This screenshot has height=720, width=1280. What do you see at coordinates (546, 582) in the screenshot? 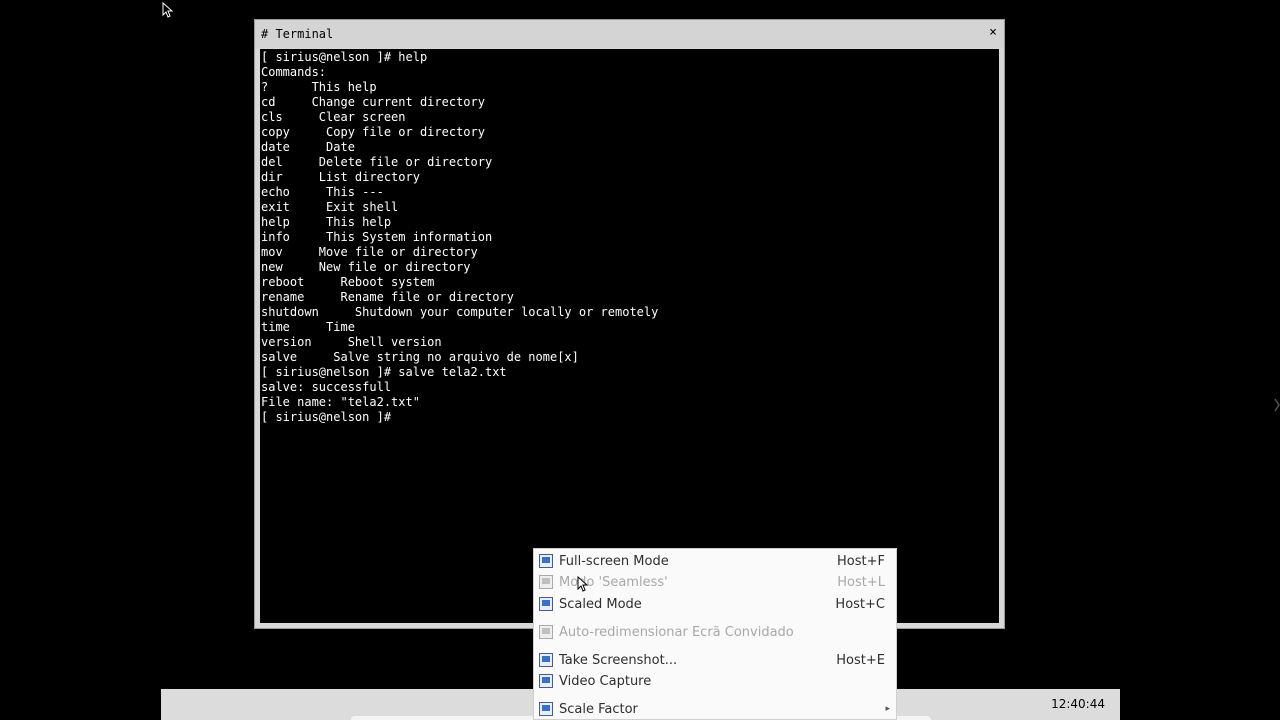
I see `seamless-icon` at bounding box center [546, 582].